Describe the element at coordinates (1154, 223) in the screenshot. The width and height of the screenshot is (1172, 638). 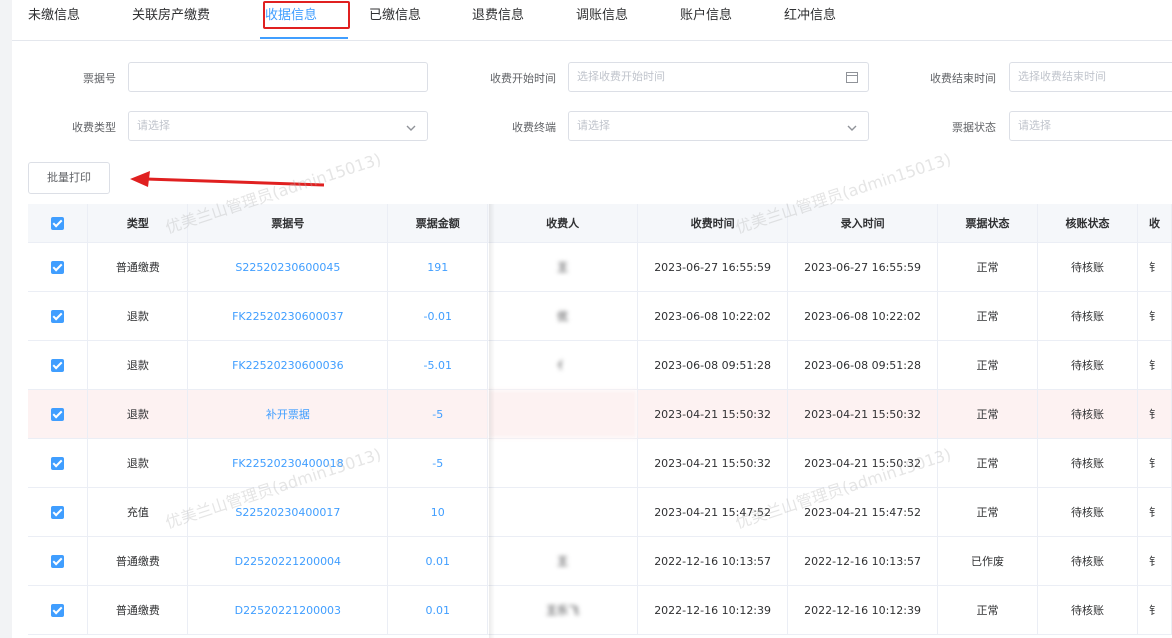
I see `column-header: 收` at that location.